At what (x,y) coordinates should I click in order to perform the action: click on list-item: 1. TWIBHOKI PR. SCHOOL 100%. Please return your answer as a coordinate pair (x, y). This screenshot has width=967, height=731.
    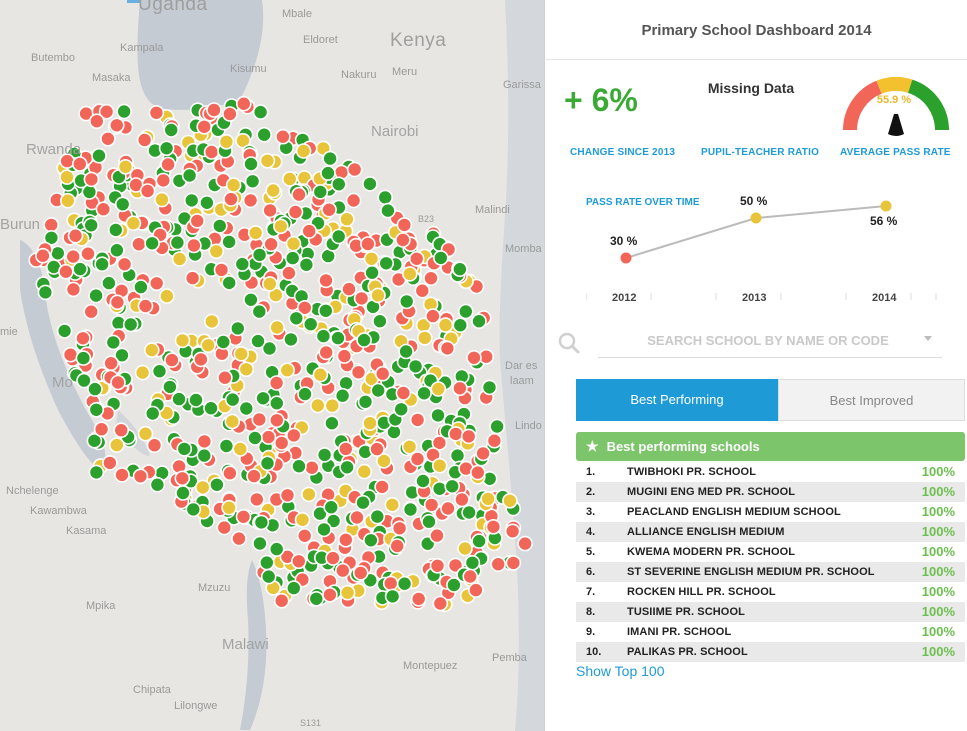
    Looking at the image, I should click on (770, 472).